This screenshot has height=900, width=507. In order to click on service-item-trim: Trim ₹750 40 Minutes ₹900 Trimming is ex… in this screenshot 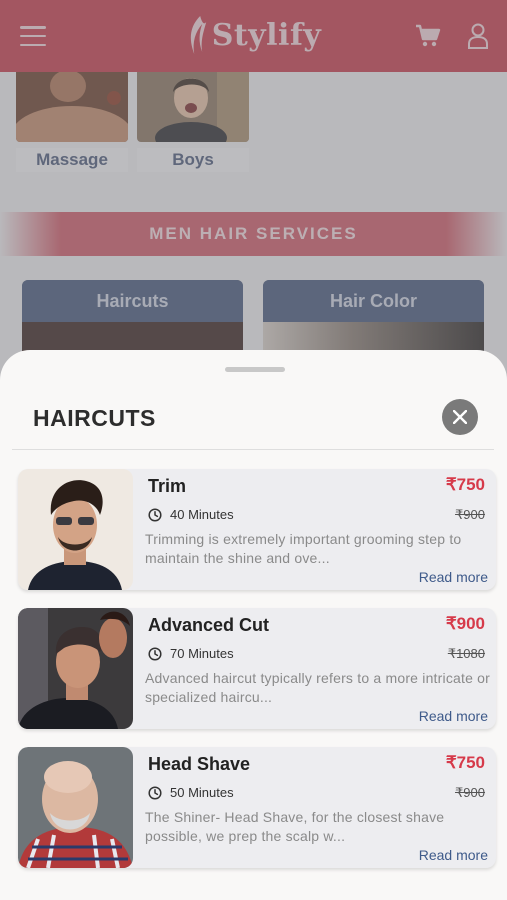, I will do `click(257, 529)`.